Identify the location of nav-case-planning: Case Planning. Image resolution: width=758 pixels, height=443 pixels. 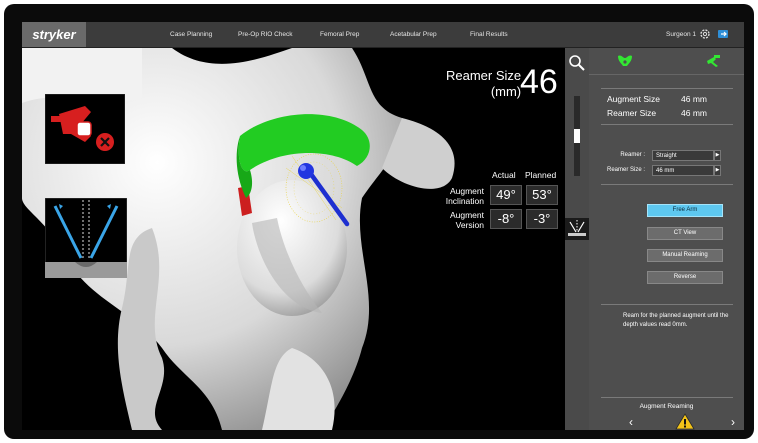
(191, 34).